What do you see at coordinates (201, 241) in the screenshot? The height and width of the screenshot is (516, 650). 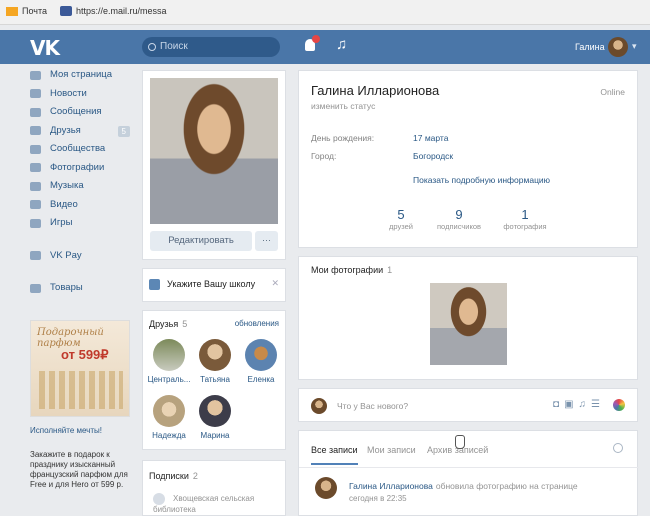 I see `edit-profile-button: Редактировать` at bounding box center [201, 241].